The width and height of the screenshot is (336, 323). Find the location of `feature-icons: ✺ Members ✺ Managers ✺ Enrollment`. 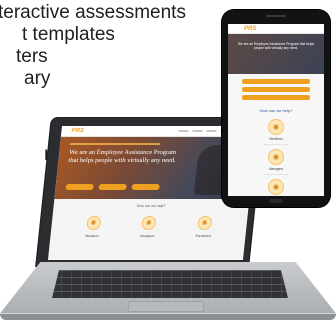

feature-icons: ✺ Members ✺ Managers ✺ Enrollment is located at coordinates (148, 227).